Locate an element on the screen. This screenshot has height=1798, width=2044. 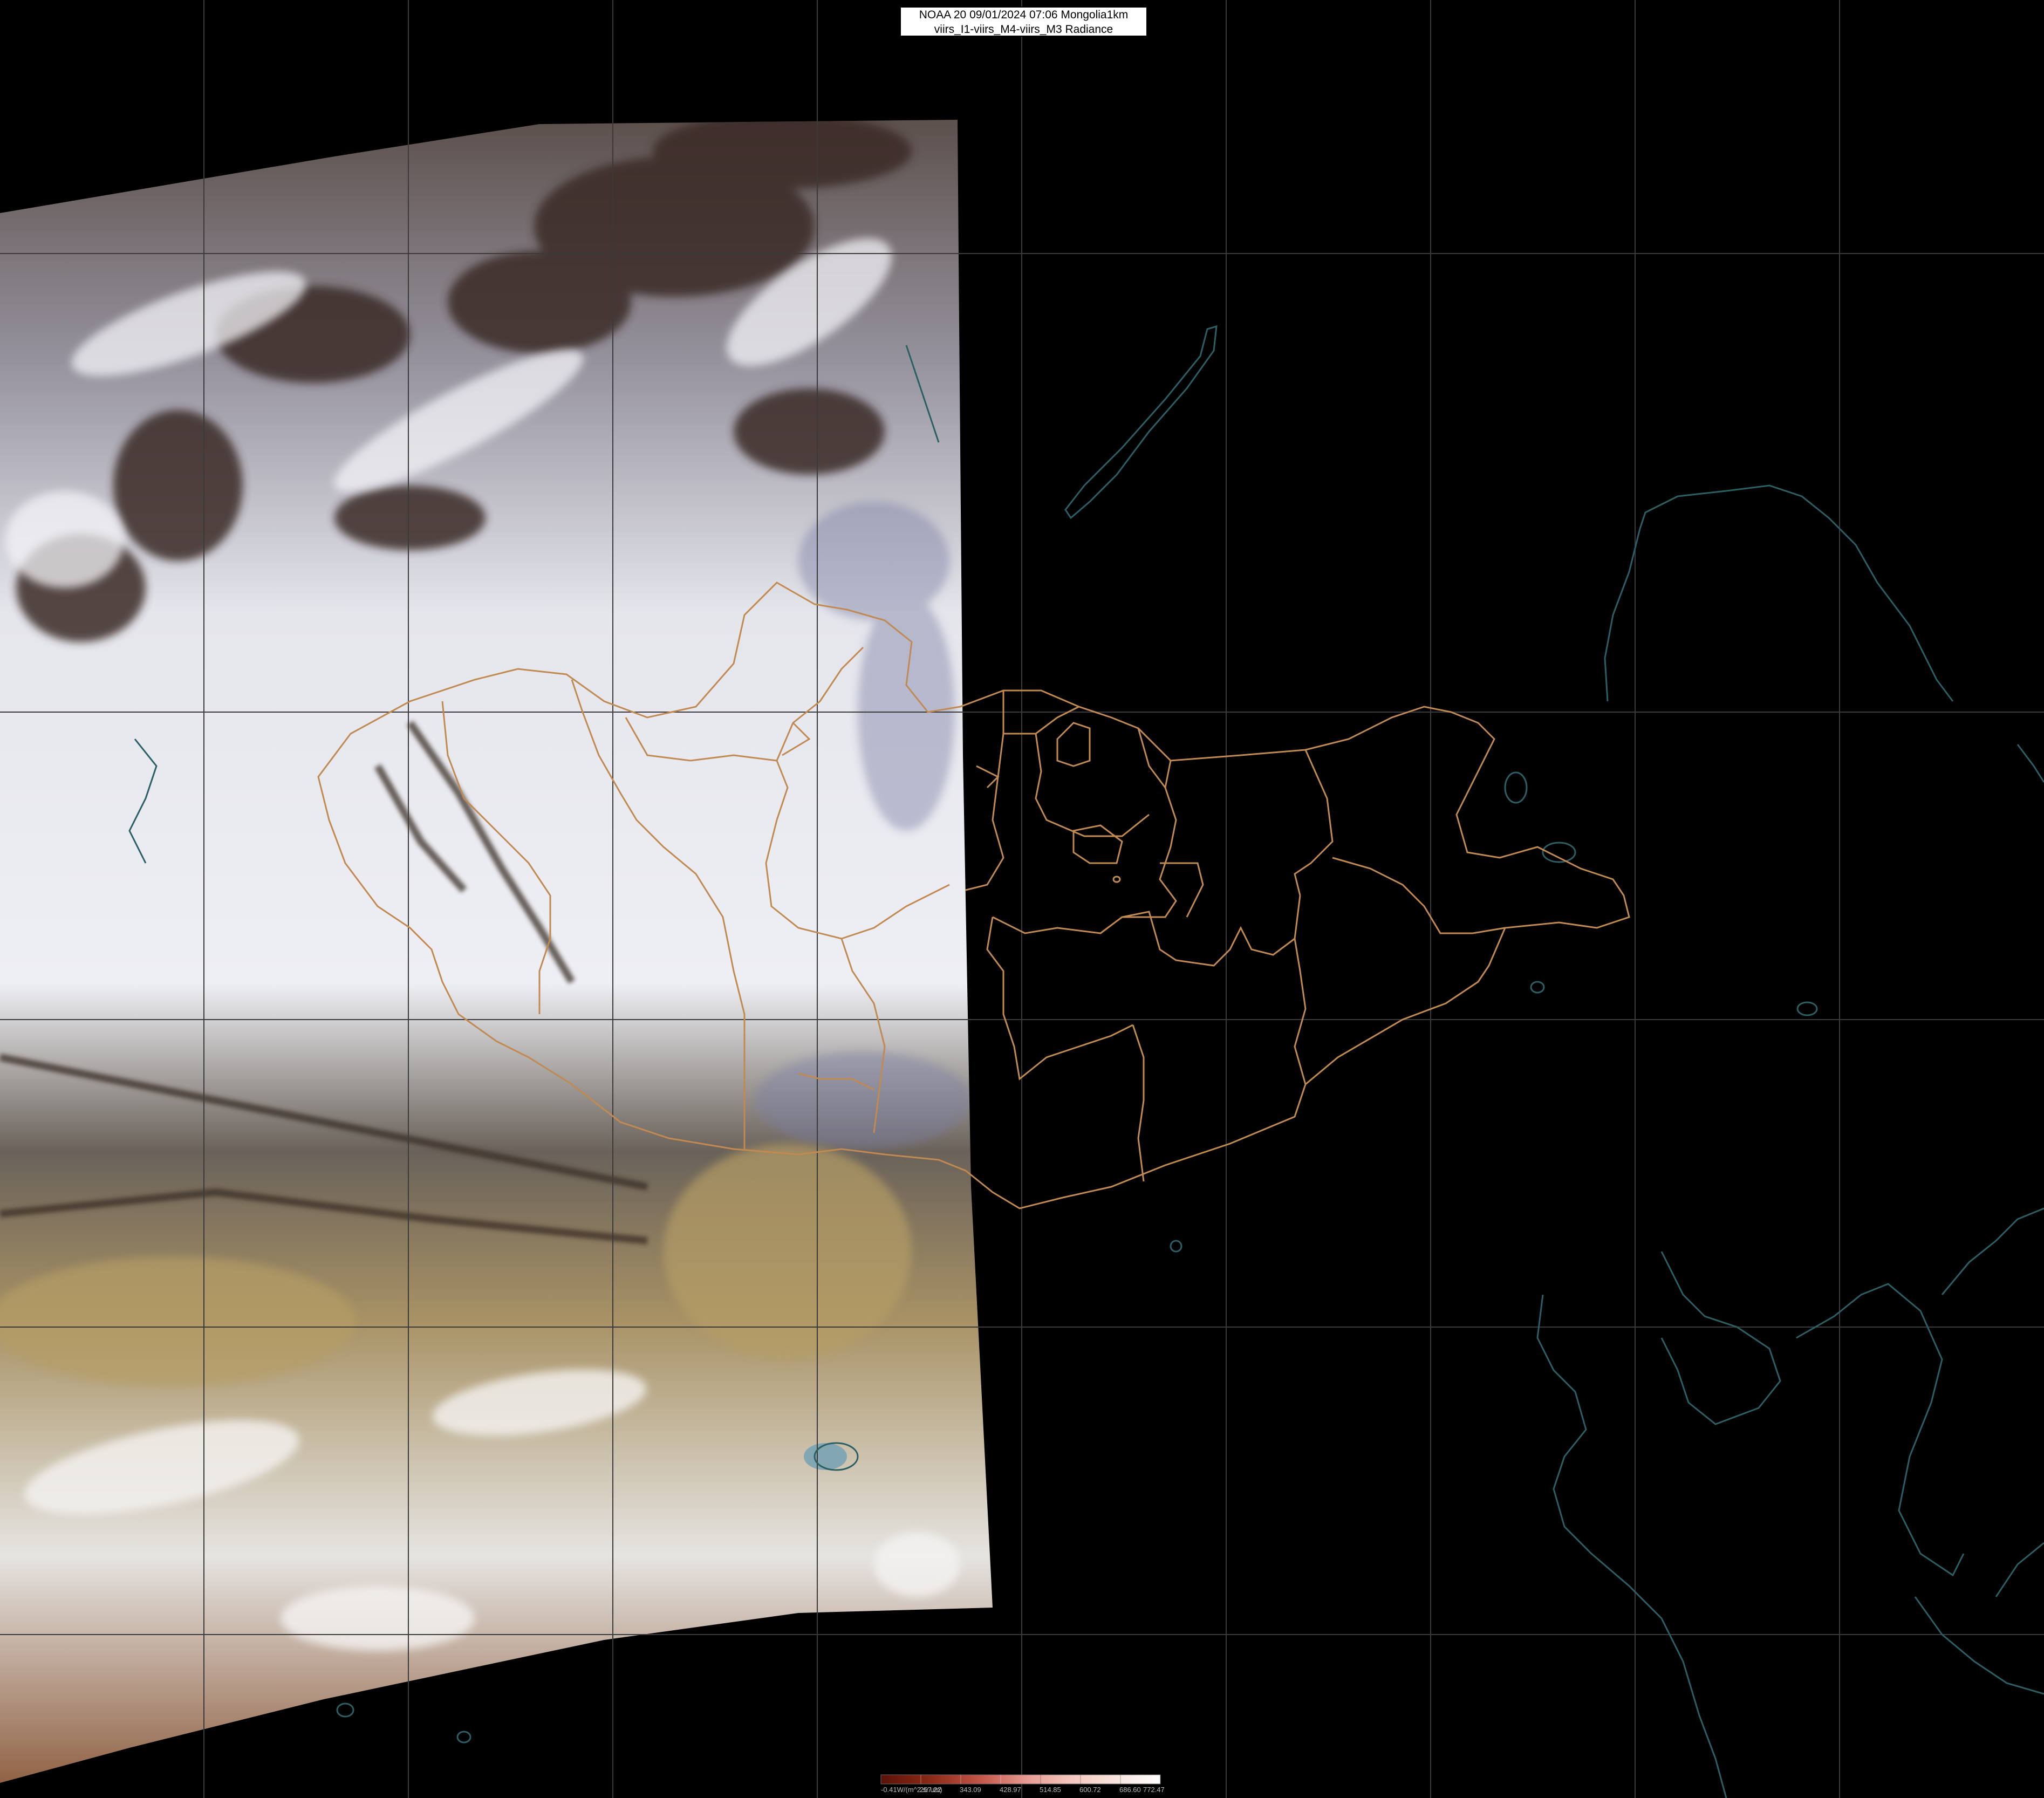
title-line-2: viirs_I1-viirs_M4-viirs_M3 Radiance is located at coordinates (1023, 30).